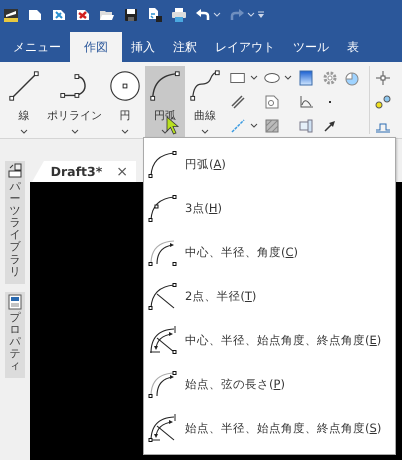 This screenshot has width=402, height=460. Describe the element at coordinates (74, 102) in the screenshot. I see `draw-tool-button: ポリライン` at that location.